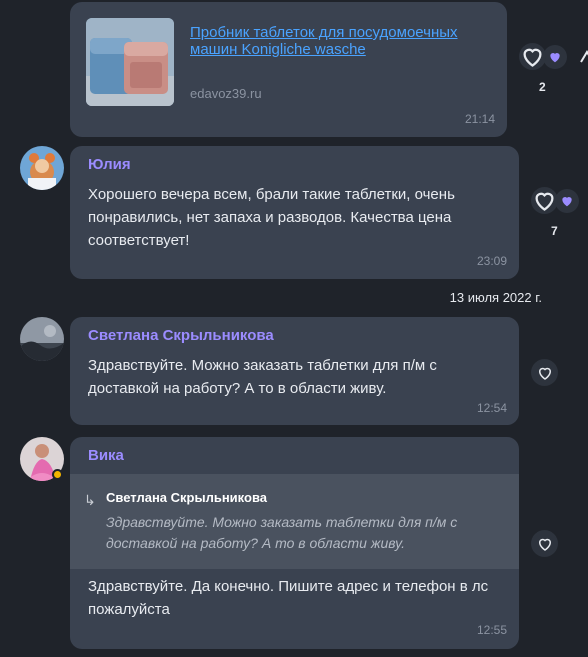 Image resolution: width=588 pixels, height=657 pixels. I want to click on author-name: Светлана Скрыльникова, so click(181, 335).